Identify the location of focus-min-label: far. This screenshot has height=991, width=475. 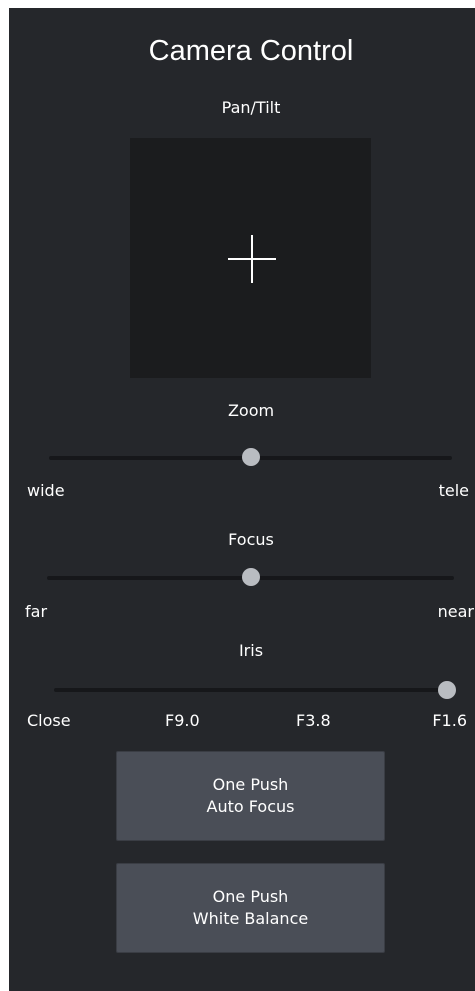
(36, 611).